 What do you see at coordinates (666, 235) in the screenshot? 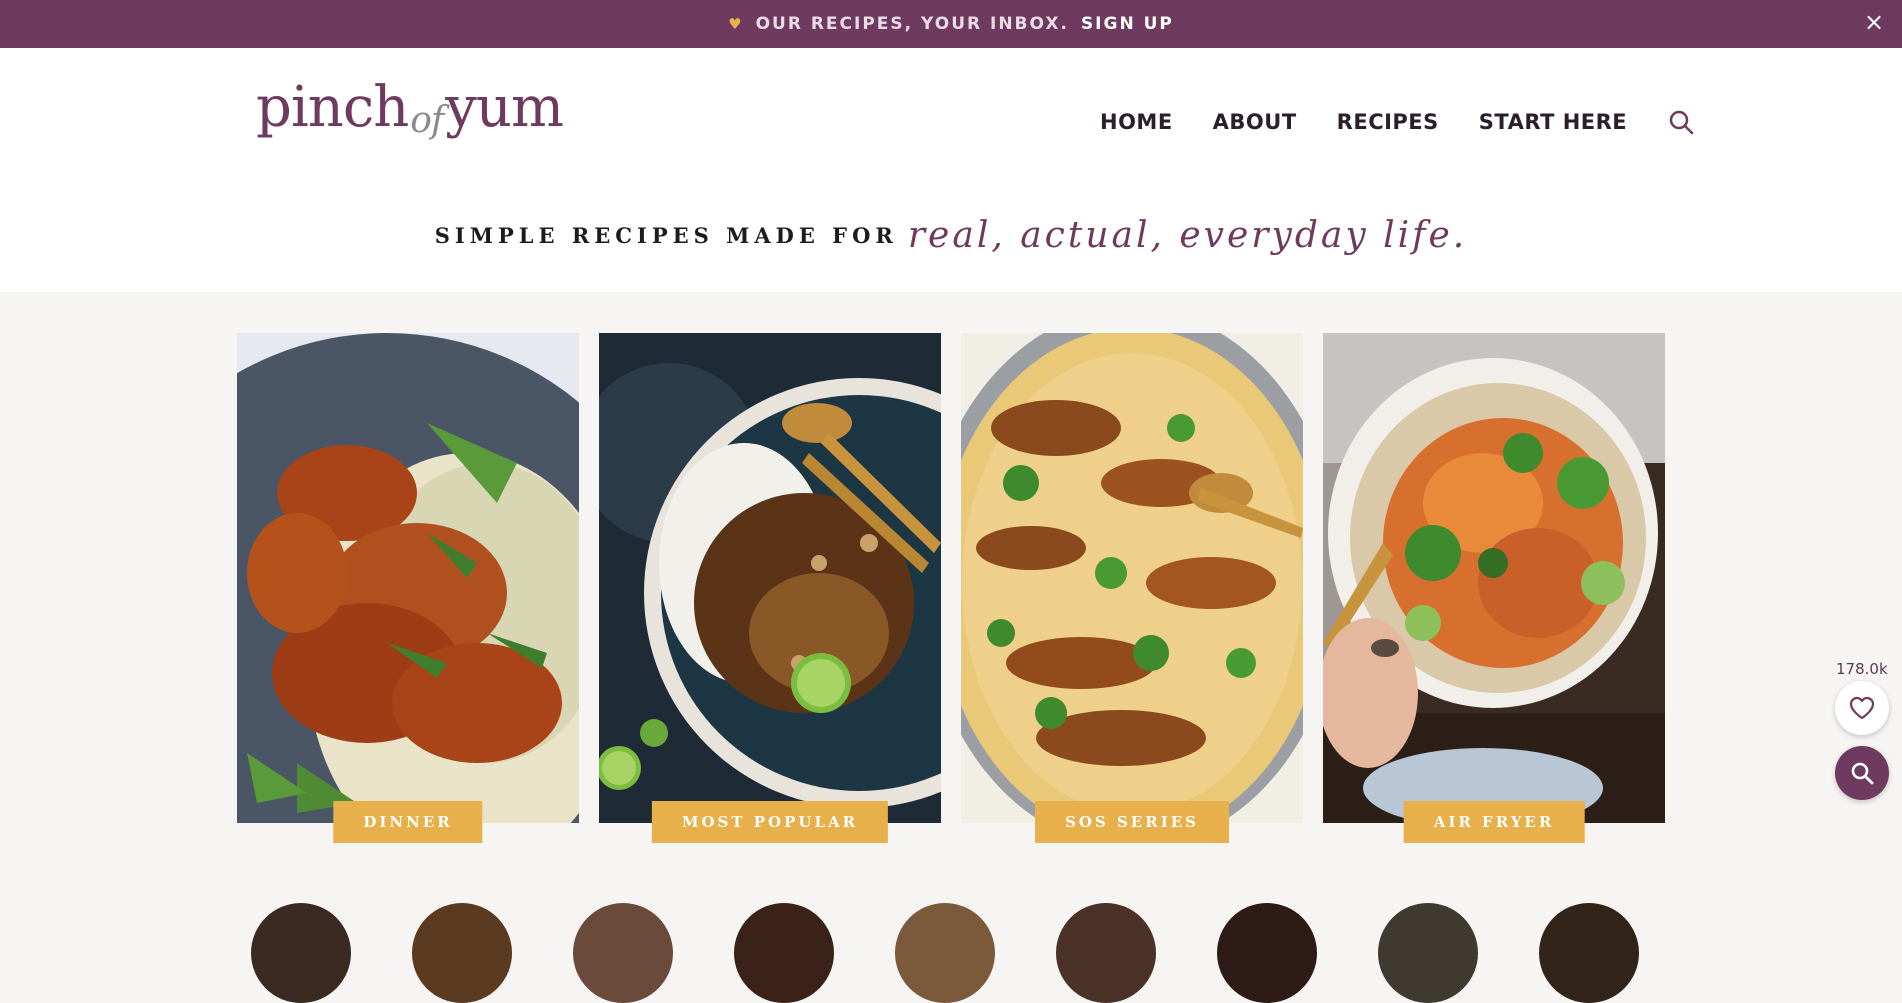
I see `tagline-lead: SIMPLE RECIPES MADE FOR` at bounding box center [666, 235].